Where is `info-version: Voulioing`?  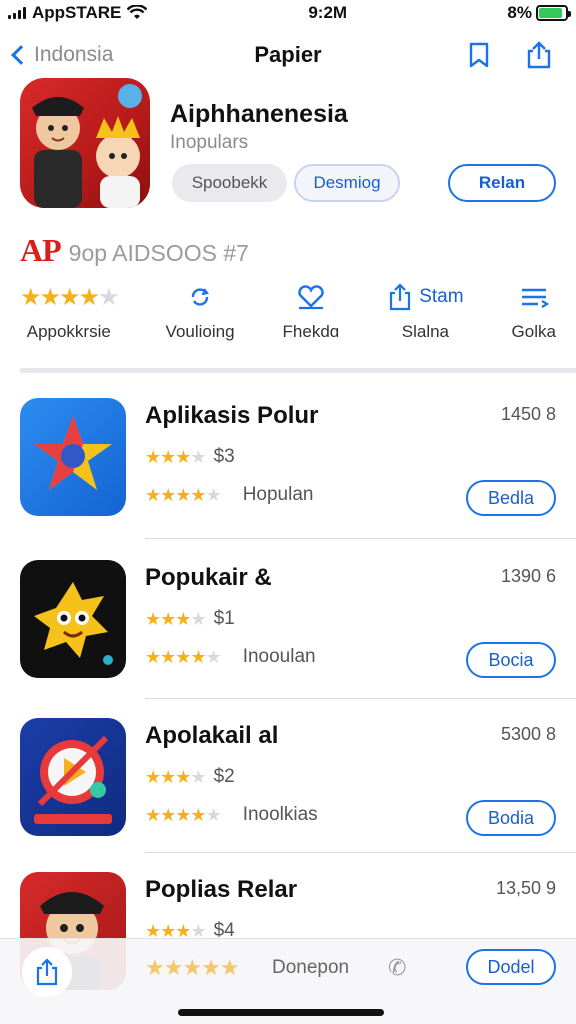
info-version: Voulioing is located at coordinates (200, 318).